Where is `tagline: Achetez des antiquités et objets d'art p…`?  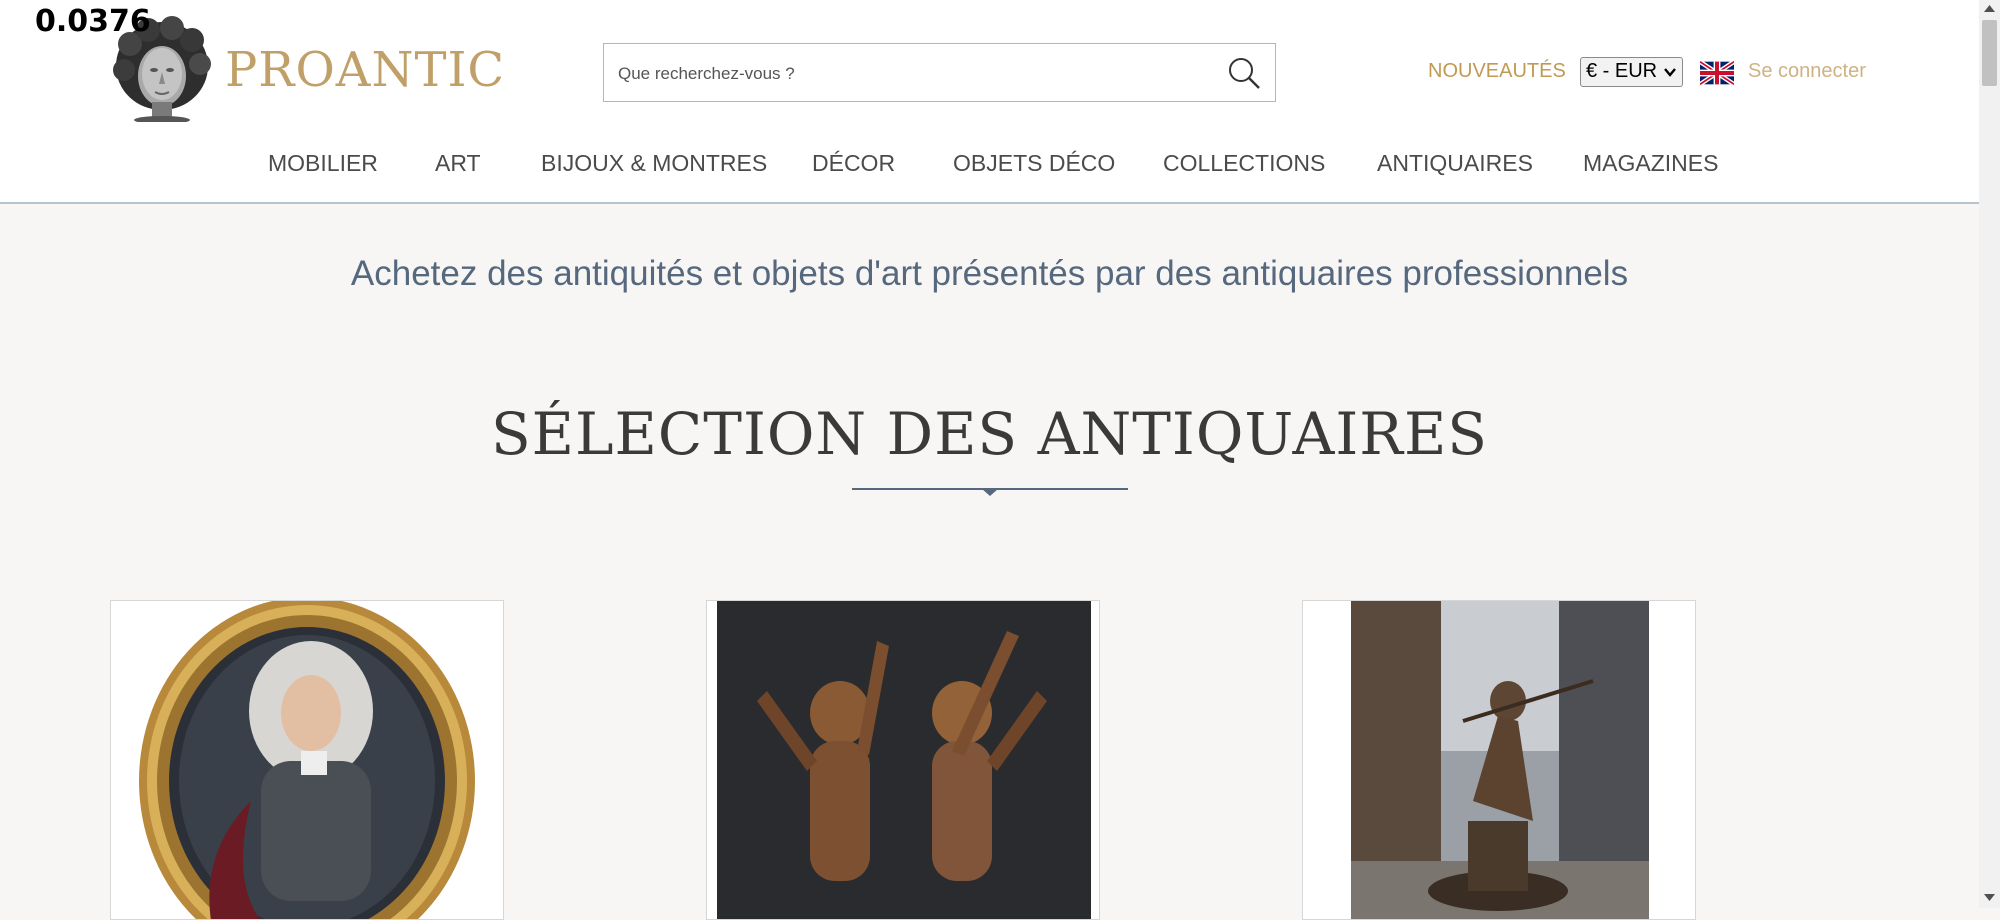
tagline: Achetez des antiquités et objets d'art p… is located at coordinates (989, 273).